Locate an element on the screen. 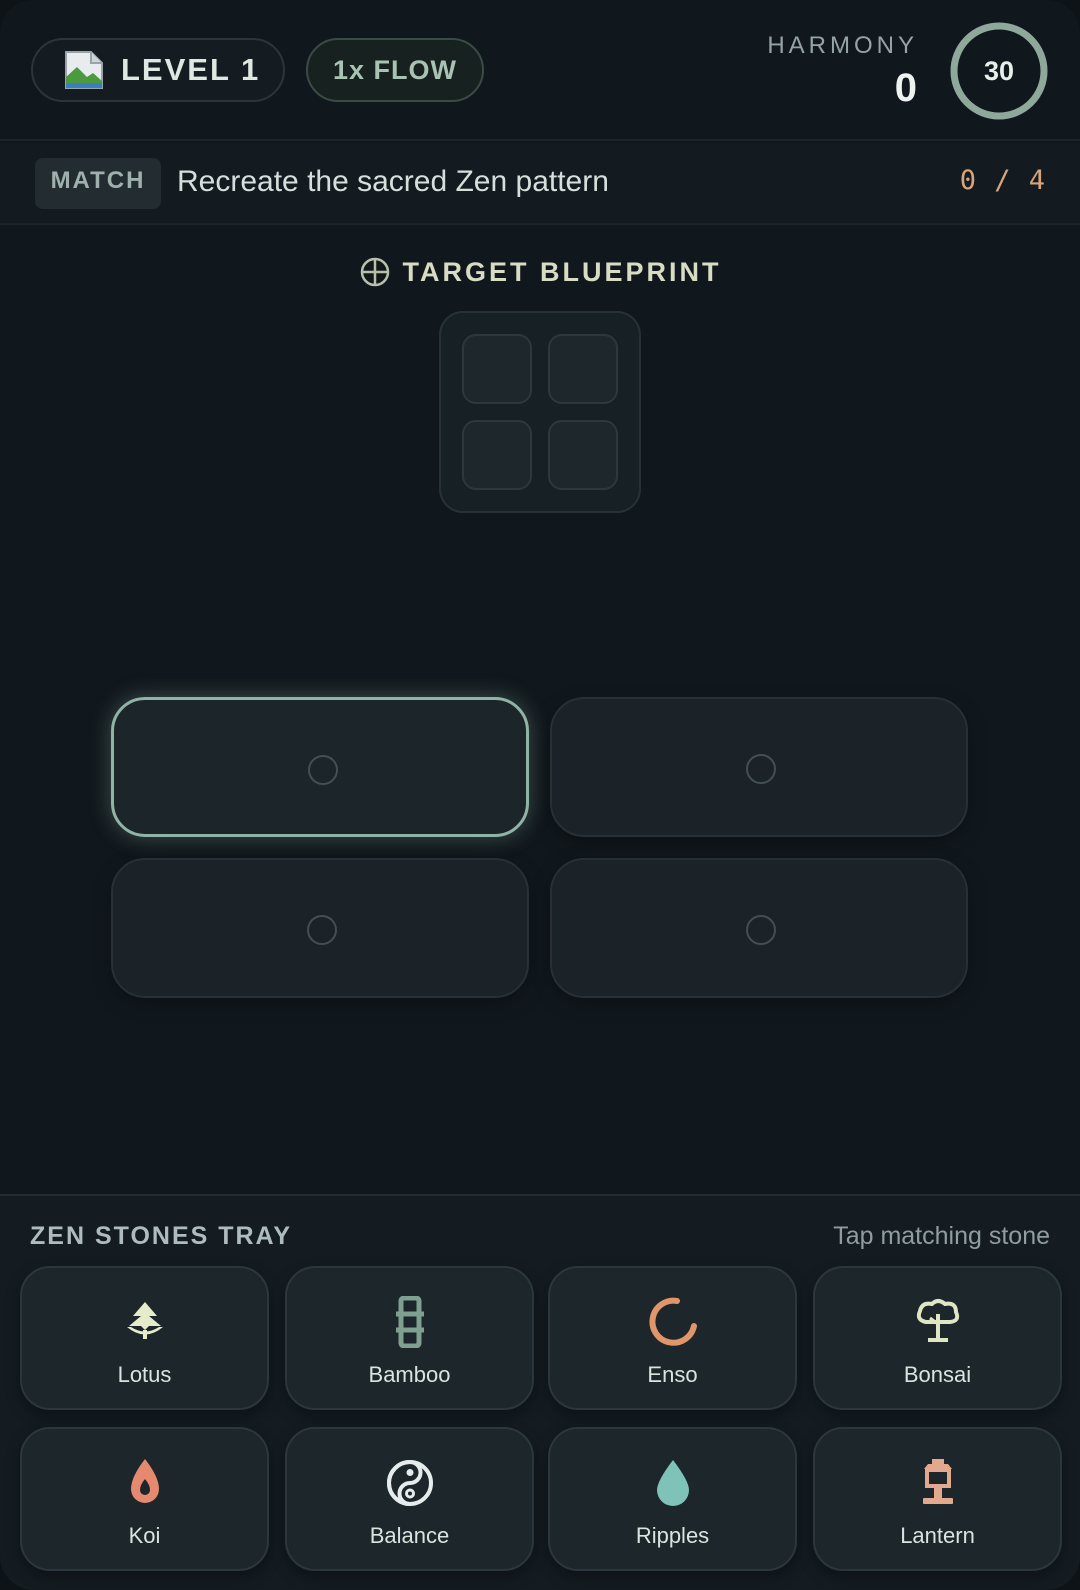  lantern-icon is located at coordinates (938, 1483).